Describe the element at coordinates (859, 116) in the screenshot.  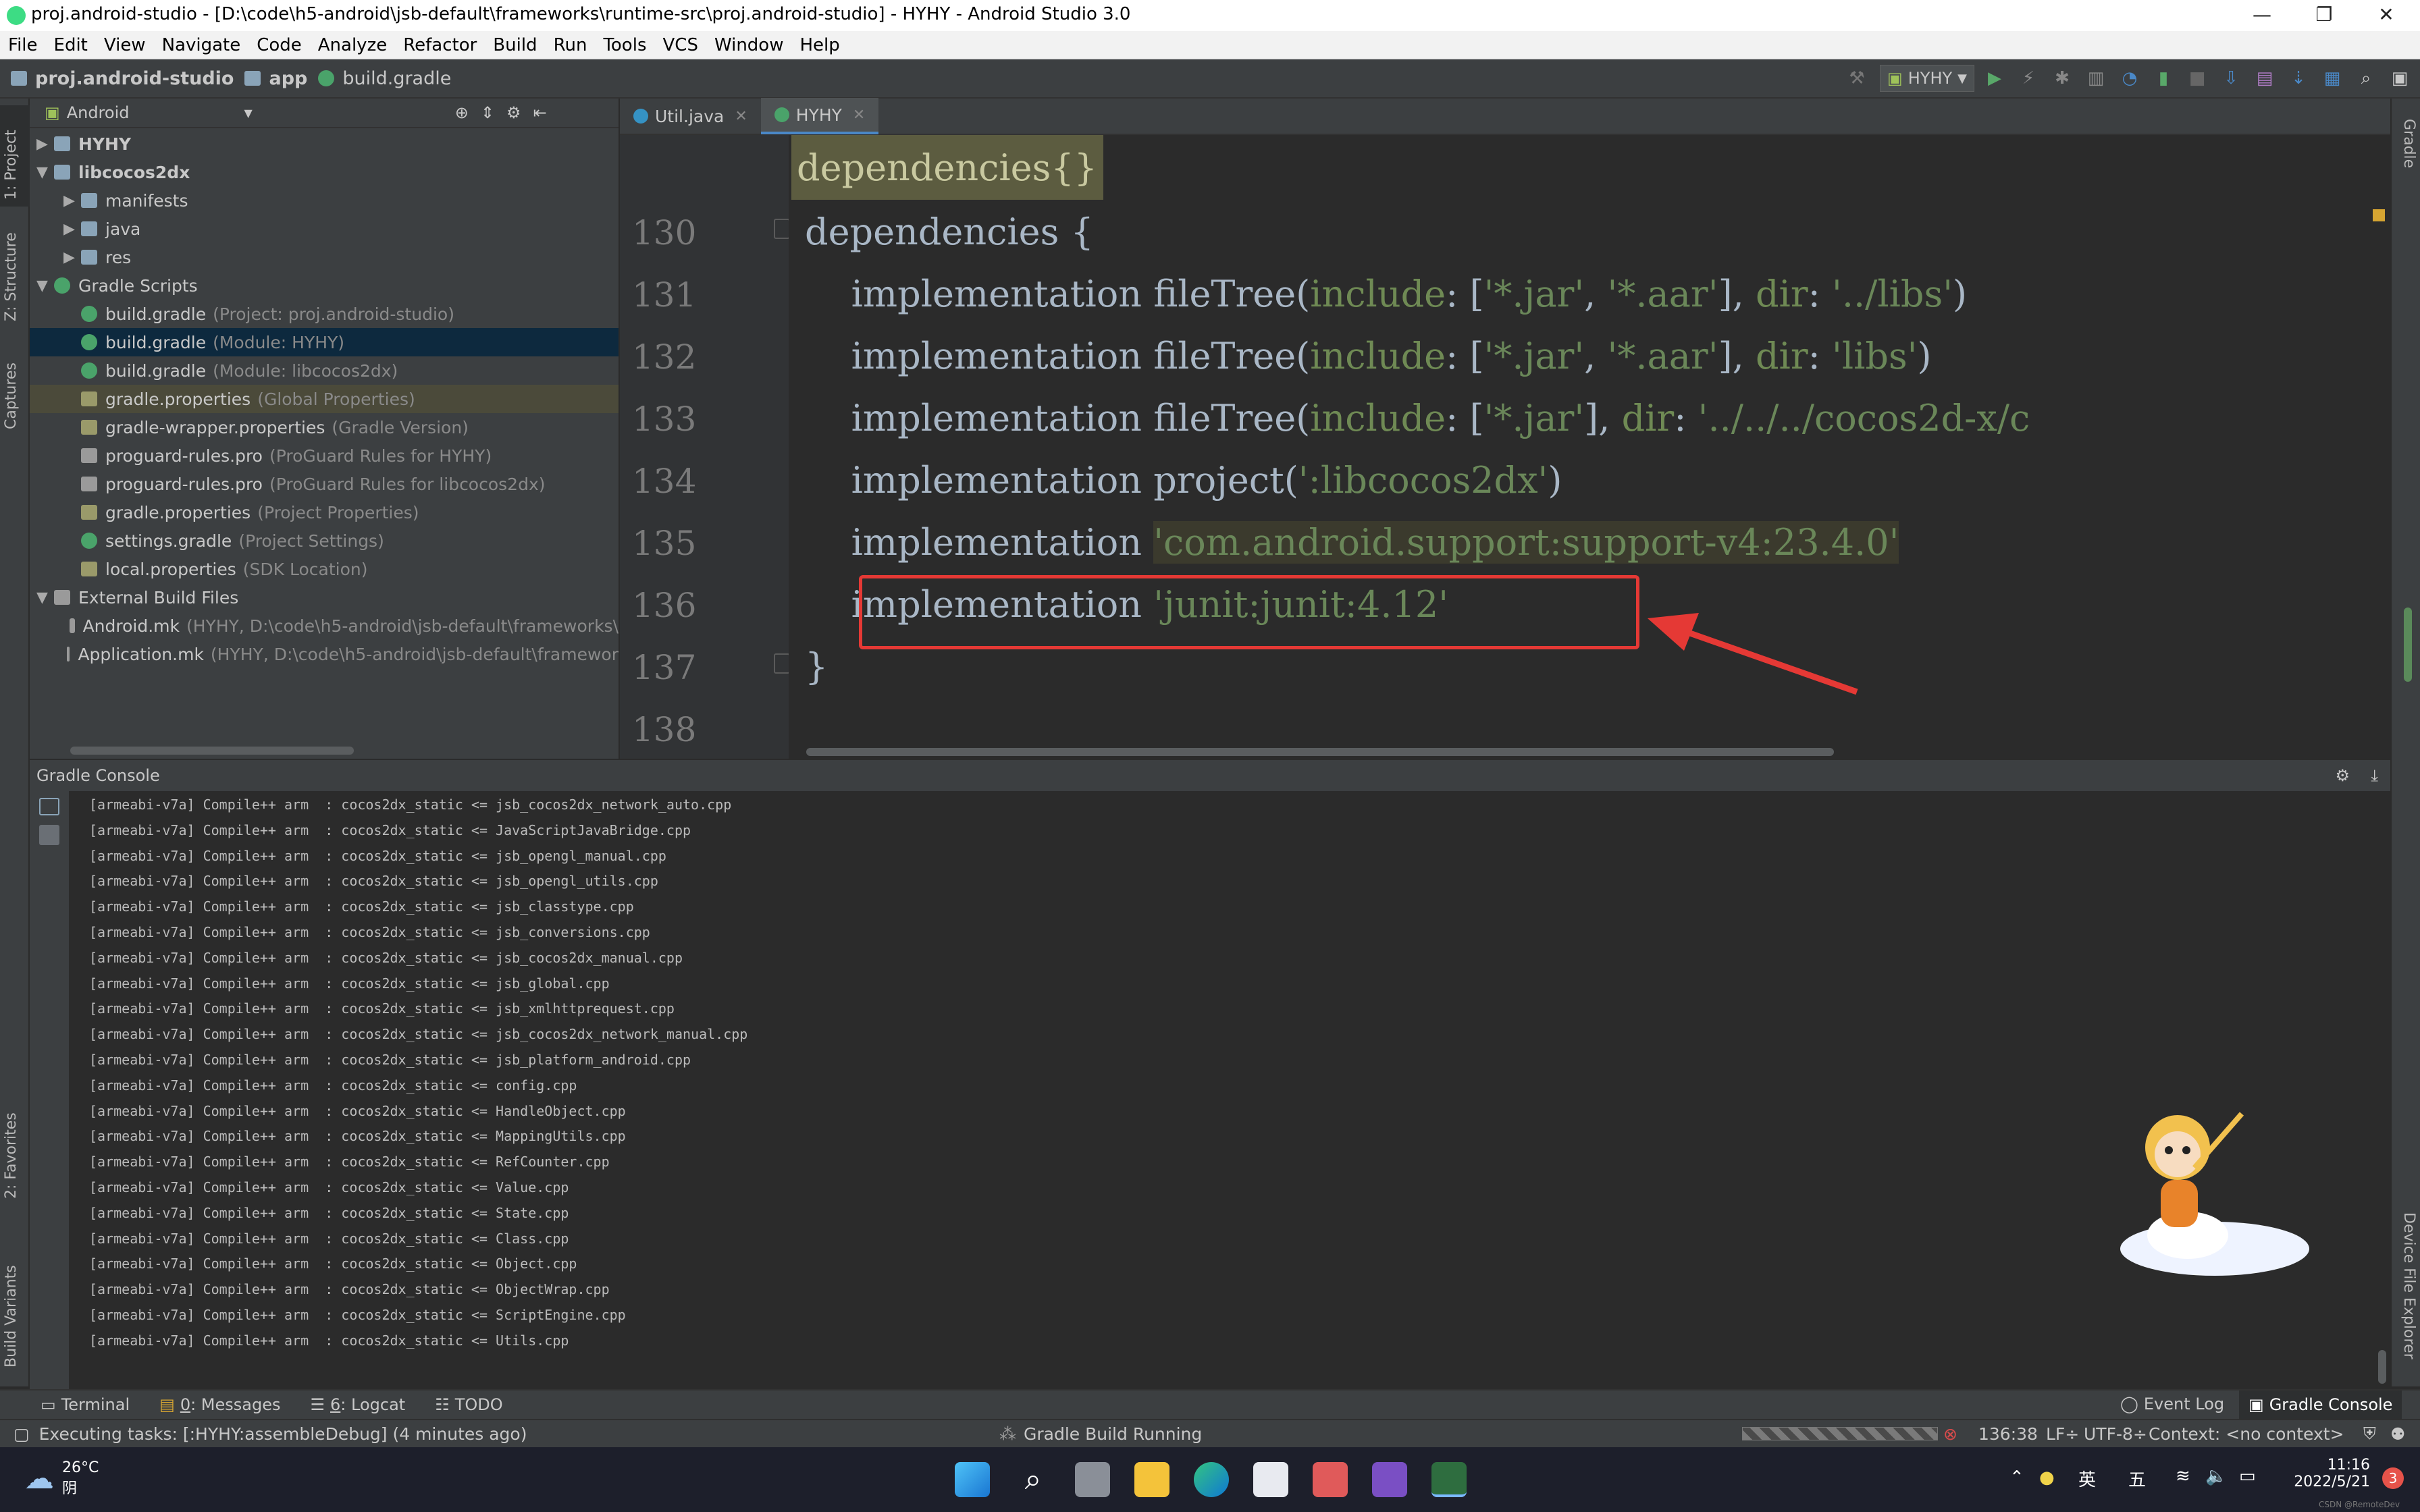
I see `close-icon: ✕` at that location.